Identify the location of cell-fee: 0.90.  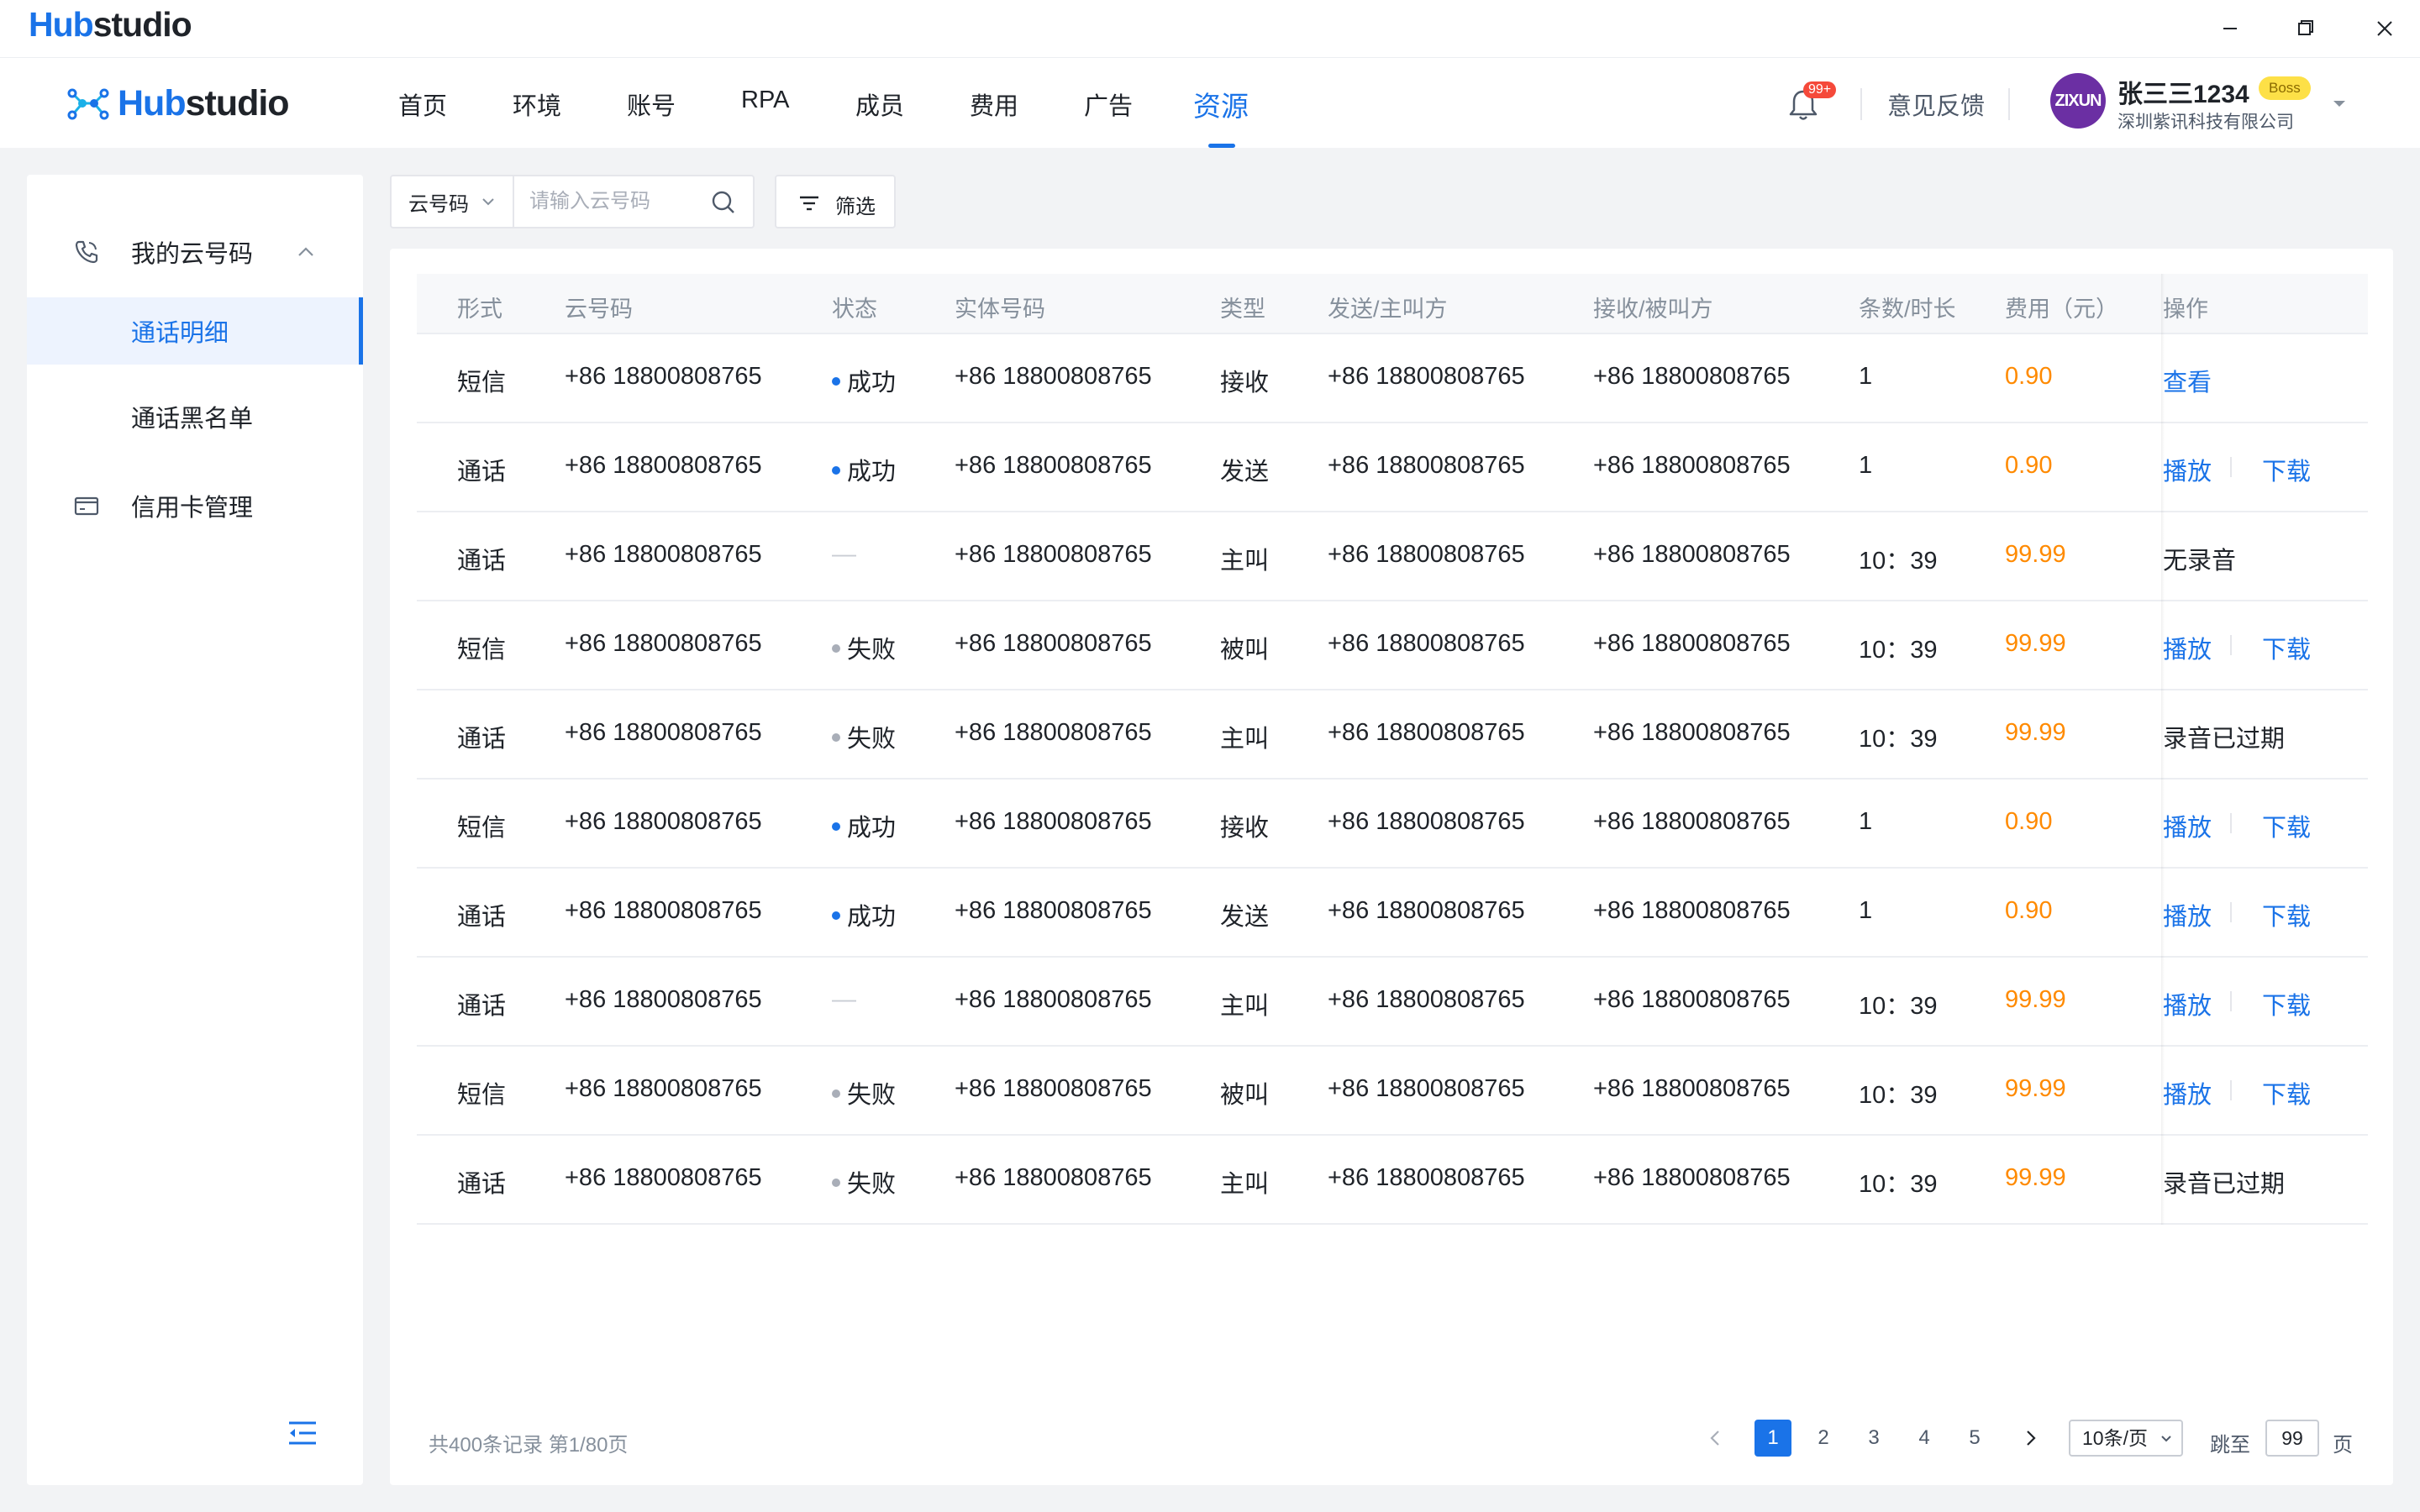
(2029, 465).